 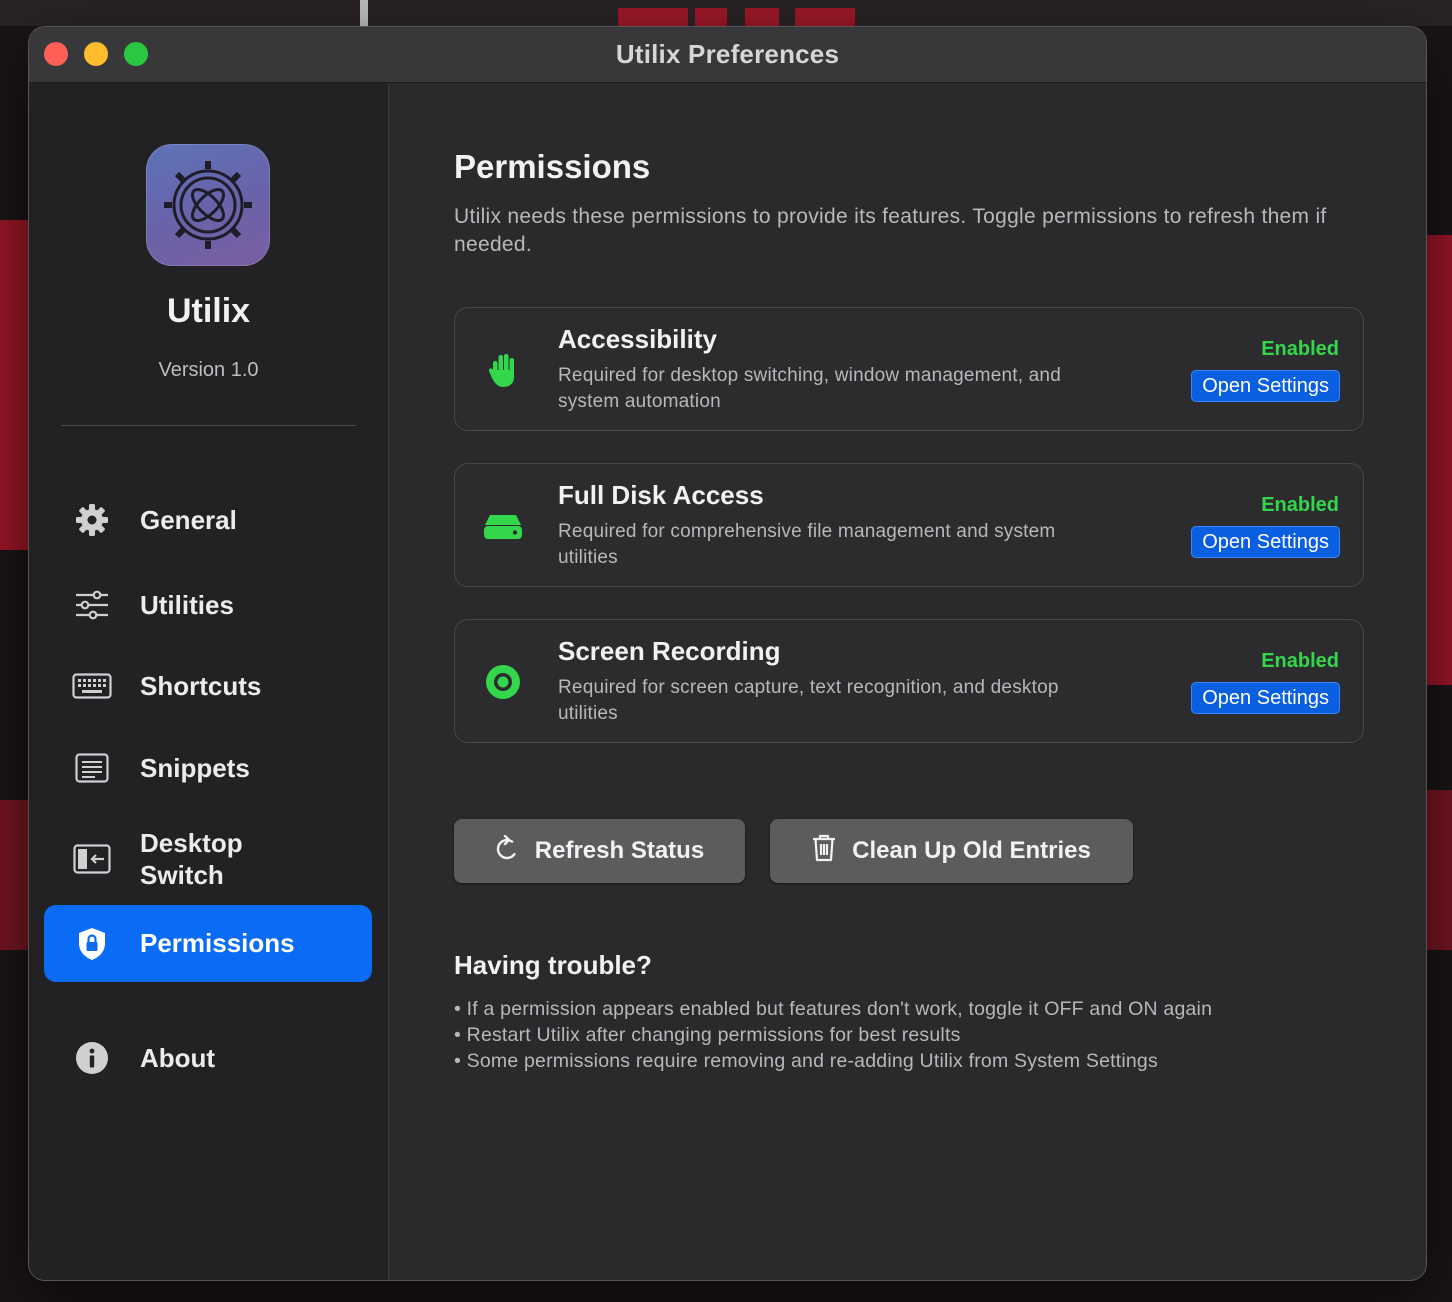 What do you see at coordinates (187, 604) in the screenshot?
I see `sidebar-item-label: Utilities` at bounding box center [187, 604].